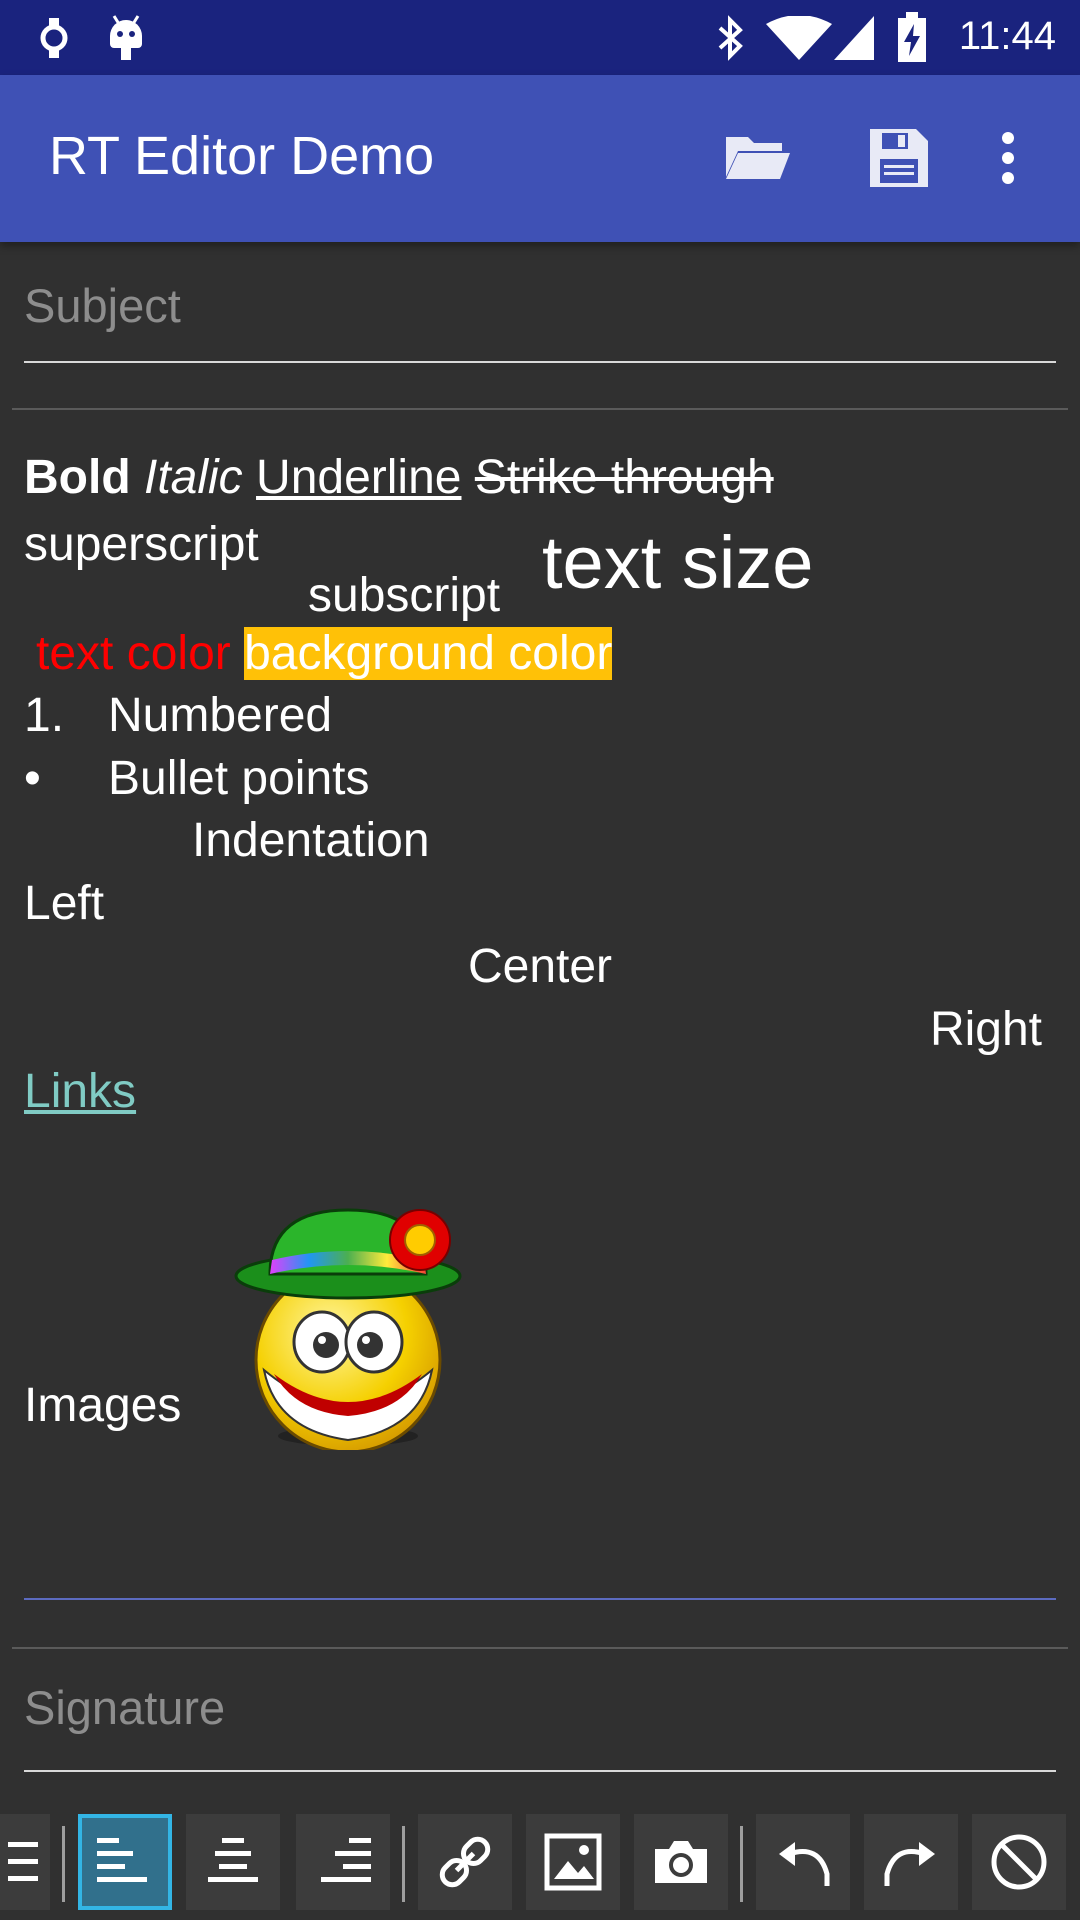  Describe the element at coordinates (77, 477) in the screenshot. I see `bold-text: Bold` at that location.